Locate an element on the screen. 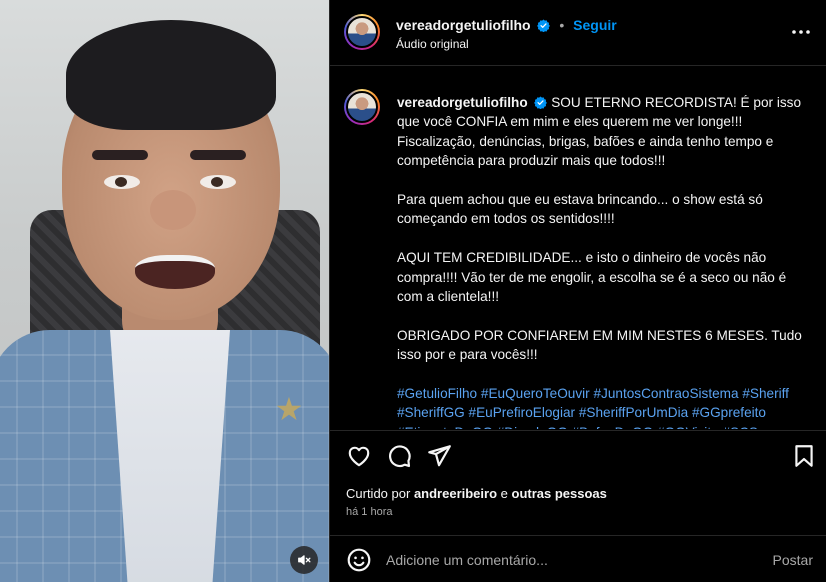  comment-input is located at coordinates (566, 560).